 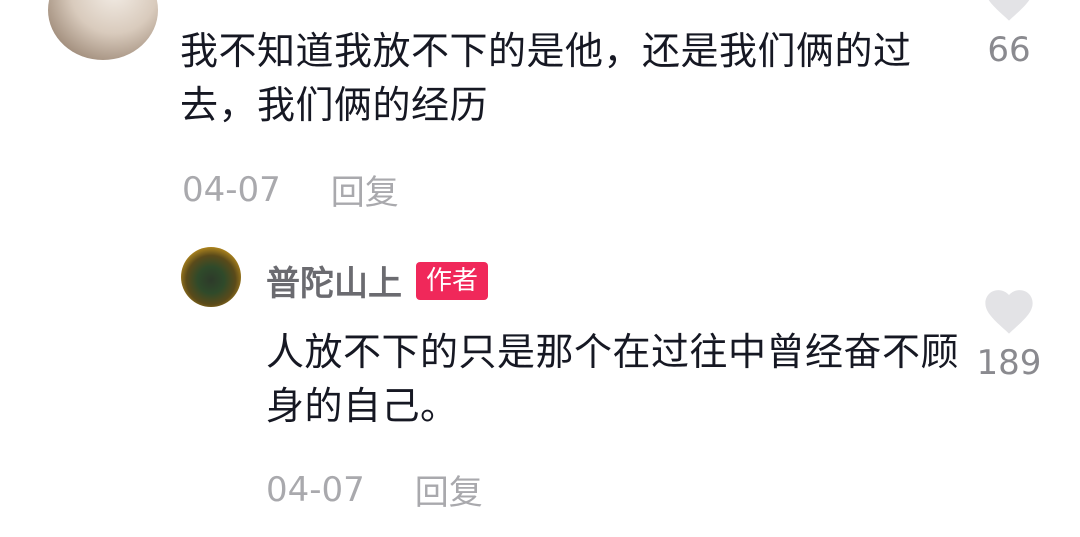 I want to click on reply-username: 普陀山上, so click(x=334, y=280).